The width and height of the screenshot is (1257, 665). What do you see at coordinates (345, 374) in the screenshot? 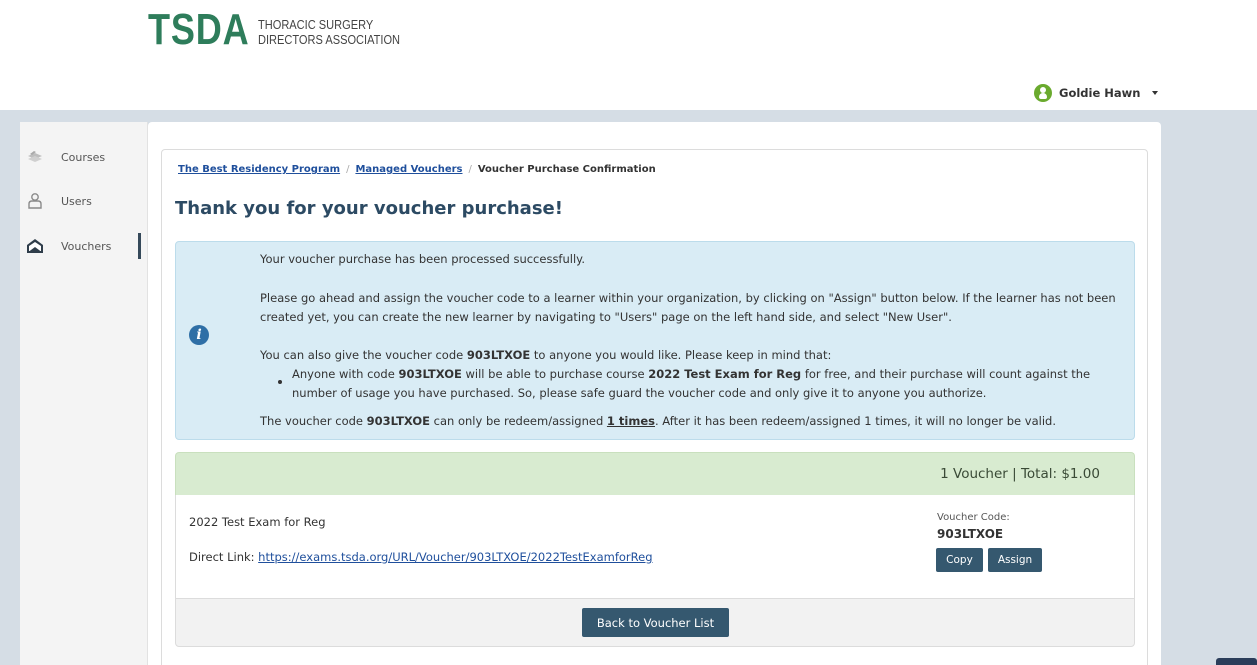
I see `text-segment: Anyone with code` at bounding box center [345, 374].